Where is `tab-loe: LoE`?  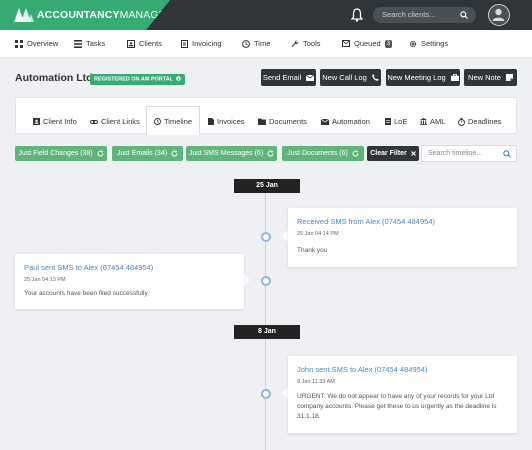 tab-loe: LoE is located at coordinates (396, 121).